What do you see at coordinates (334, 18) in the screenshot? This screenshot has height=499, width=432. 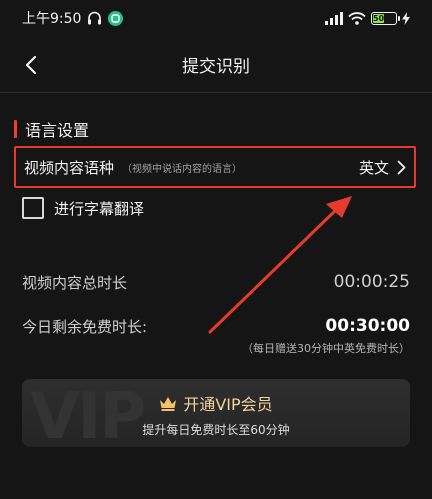 I see `signal-icon` at bounding box center [334, 18].